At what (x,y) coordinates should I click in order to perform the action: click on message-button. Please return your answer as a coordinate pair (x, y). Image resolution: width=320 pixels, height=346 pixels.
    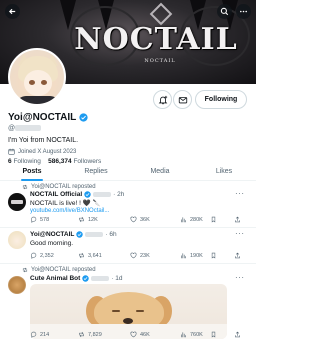
    Looking at the image, I should click on (182, 99).